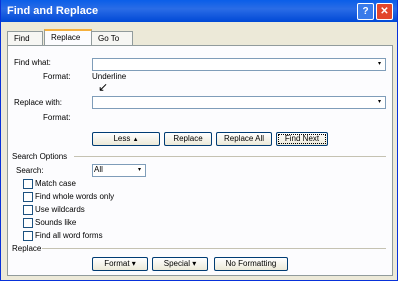 Image resolution: width=400 pixels, height=284 pixels. Describe the element at coordinates (251, 264) in the screenshot. I see `no-formatting-button: No Formatting` at that location.